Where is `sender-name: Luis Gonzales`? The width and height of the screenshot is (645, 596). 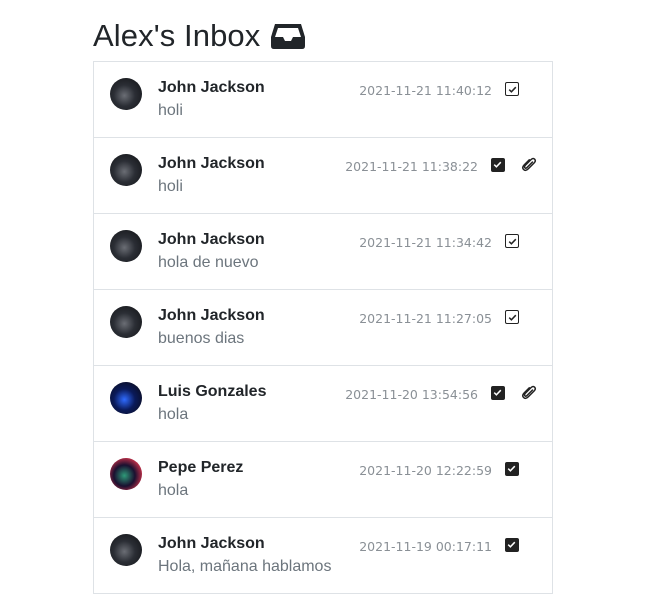 sender-name: Luis Gonzales is located at coordinates (212, 391).